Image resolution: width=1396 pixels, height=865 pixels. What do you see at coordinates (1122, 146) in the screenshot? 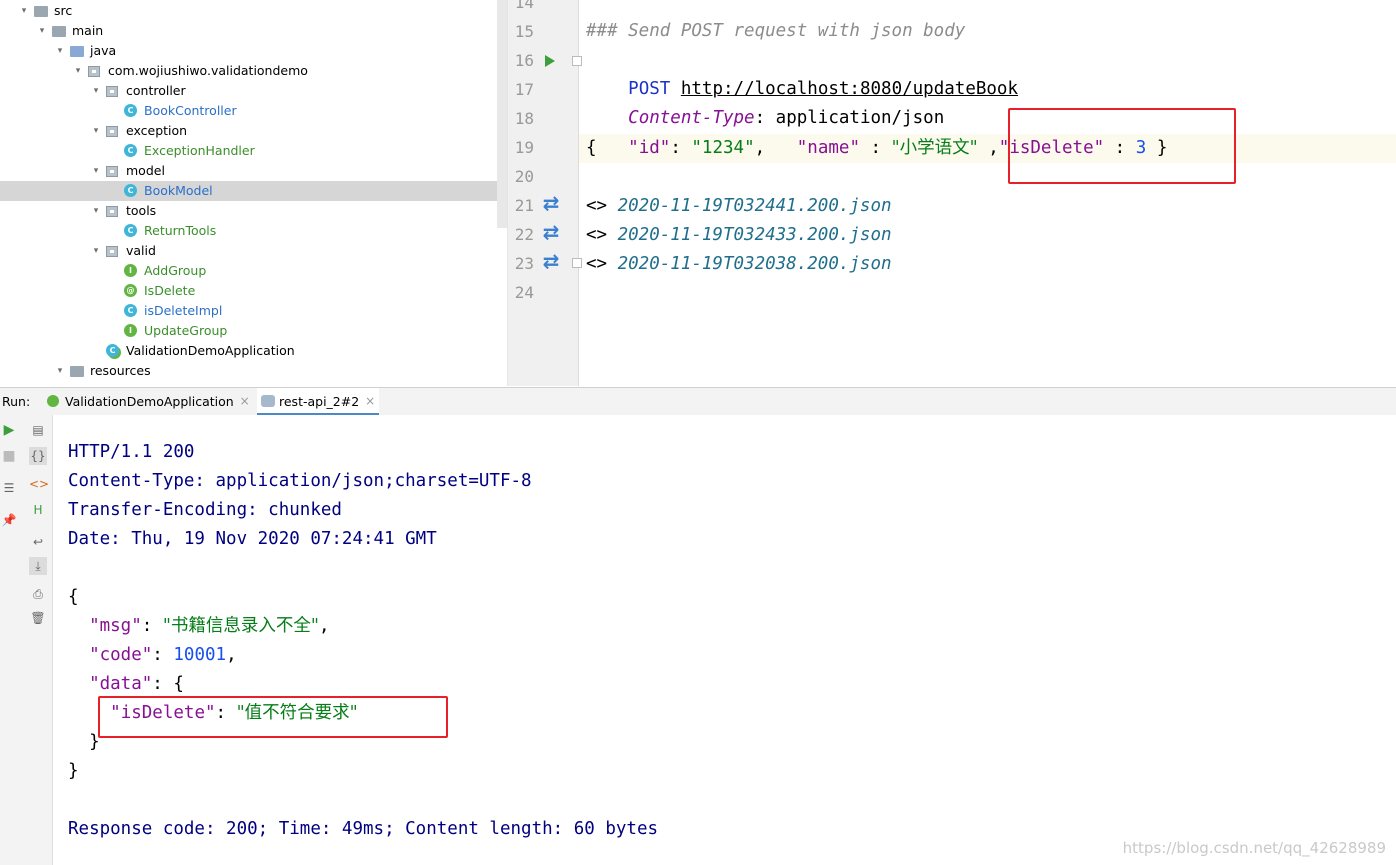
I see `annotation-box-request` at bounding box center [1122, 146].